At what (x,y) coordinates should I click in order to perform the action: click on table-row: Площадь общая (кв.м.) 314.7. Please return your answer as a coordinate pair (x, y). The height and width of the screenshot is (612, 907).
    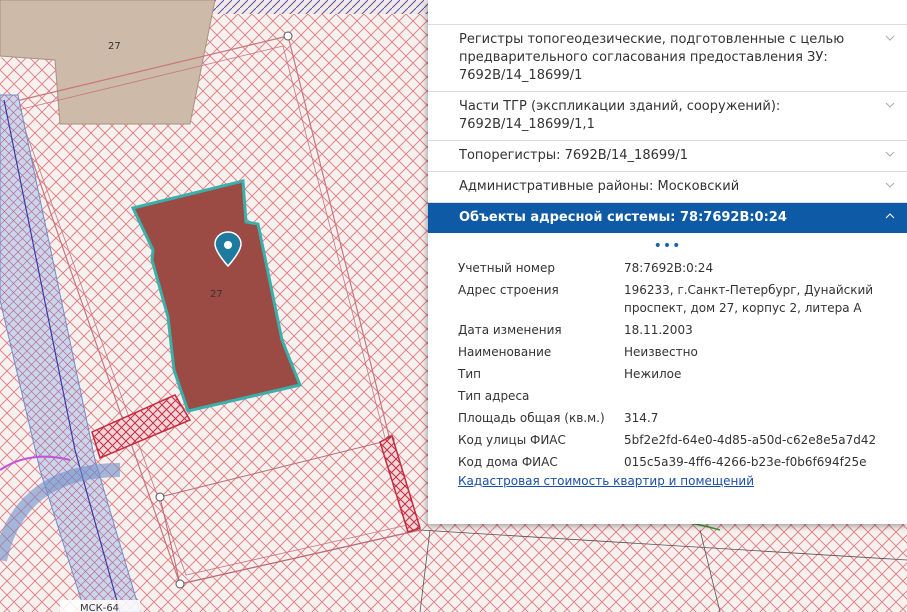
    Looking at the image, I should click on (558, 418).